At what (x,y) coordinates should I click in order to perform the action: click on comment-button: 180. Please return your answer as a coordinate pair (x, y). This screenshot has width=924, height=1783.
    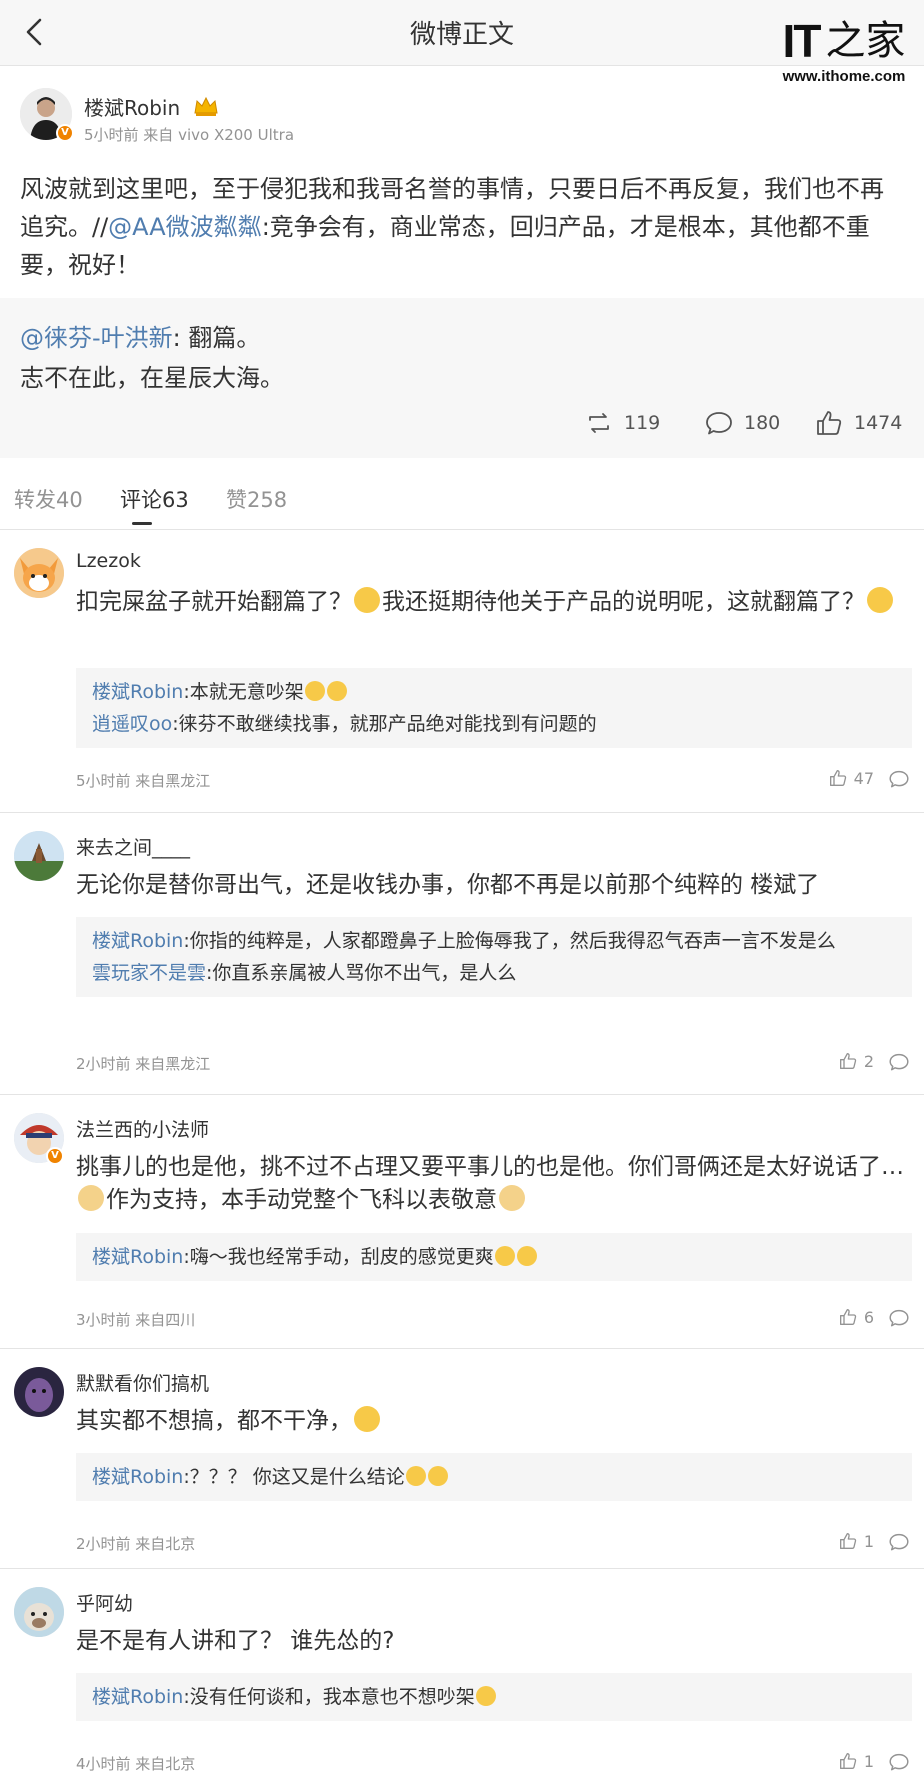
    Looking at the image, I should click on (742, 423).